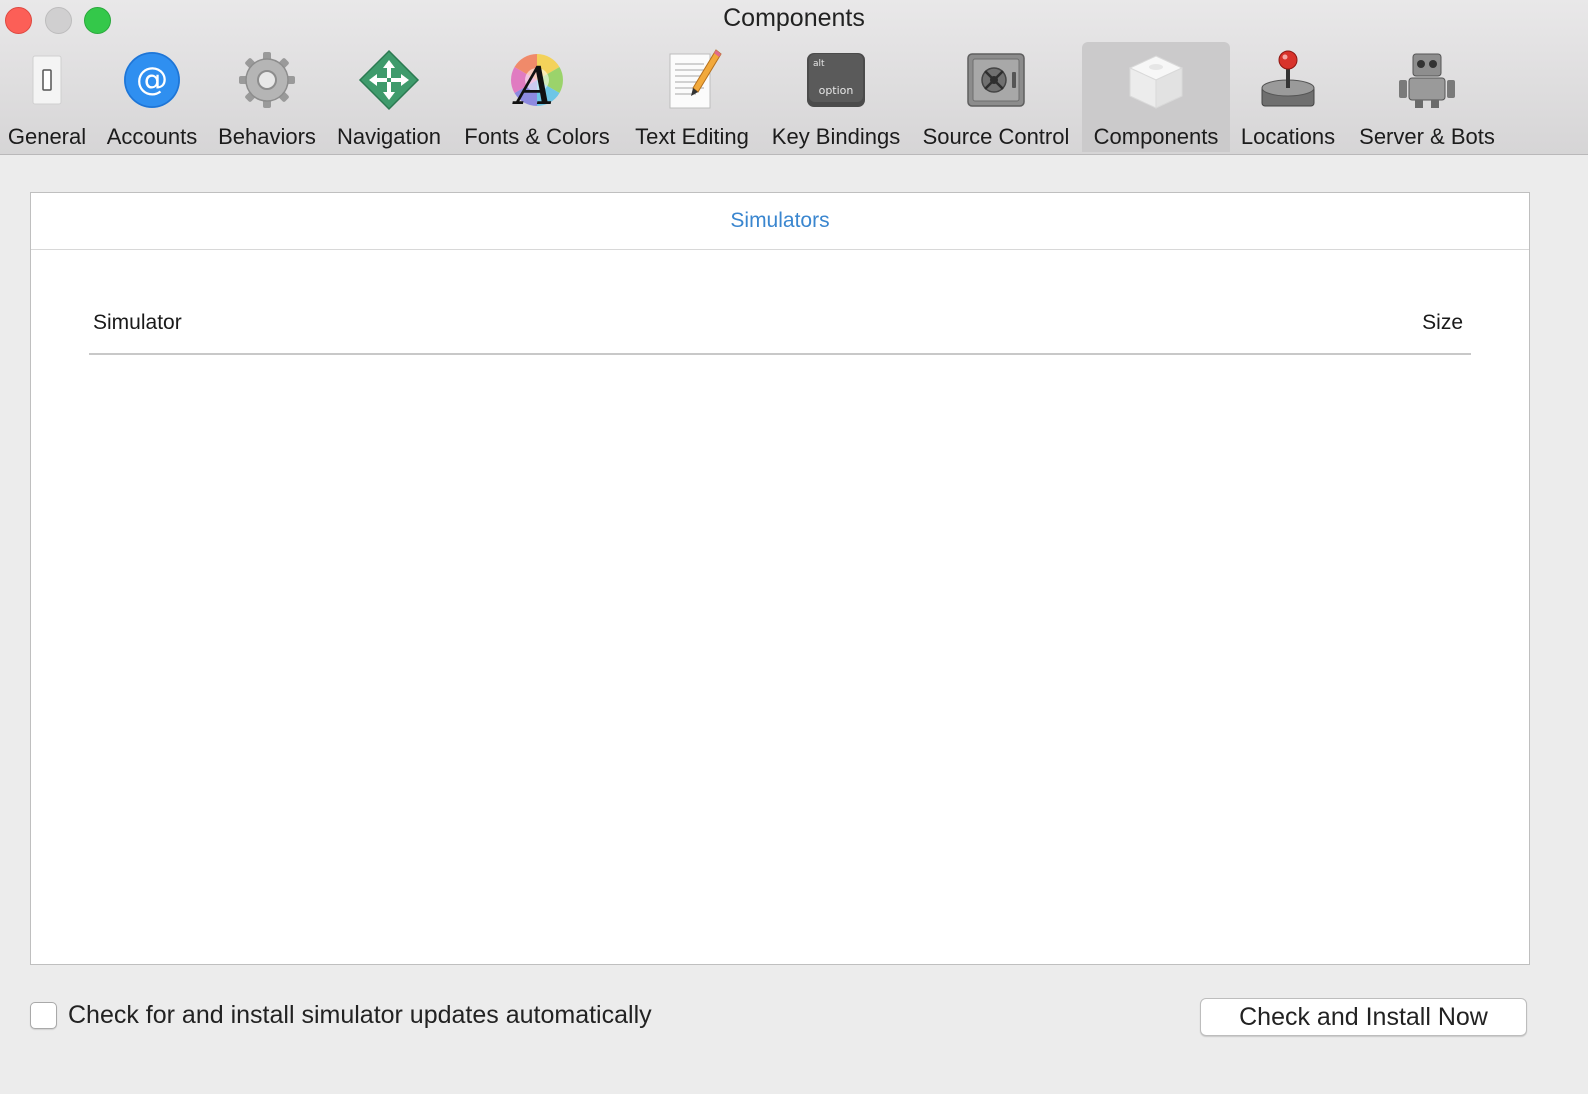 The width and height of the screenshot is (1588, 1094). Describe the element at coordinates (152, 136) in the screenshot. I see `toolbar-label: Accounts` at that location.